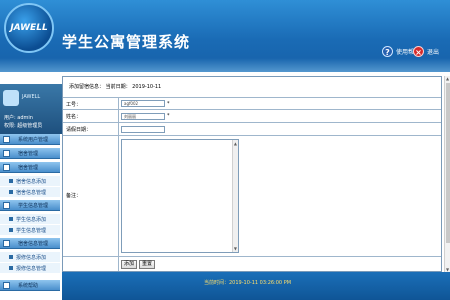 The image size is (450, 300). I want to click on page-scrollbar: ▲ ▼, so click(447, 174).